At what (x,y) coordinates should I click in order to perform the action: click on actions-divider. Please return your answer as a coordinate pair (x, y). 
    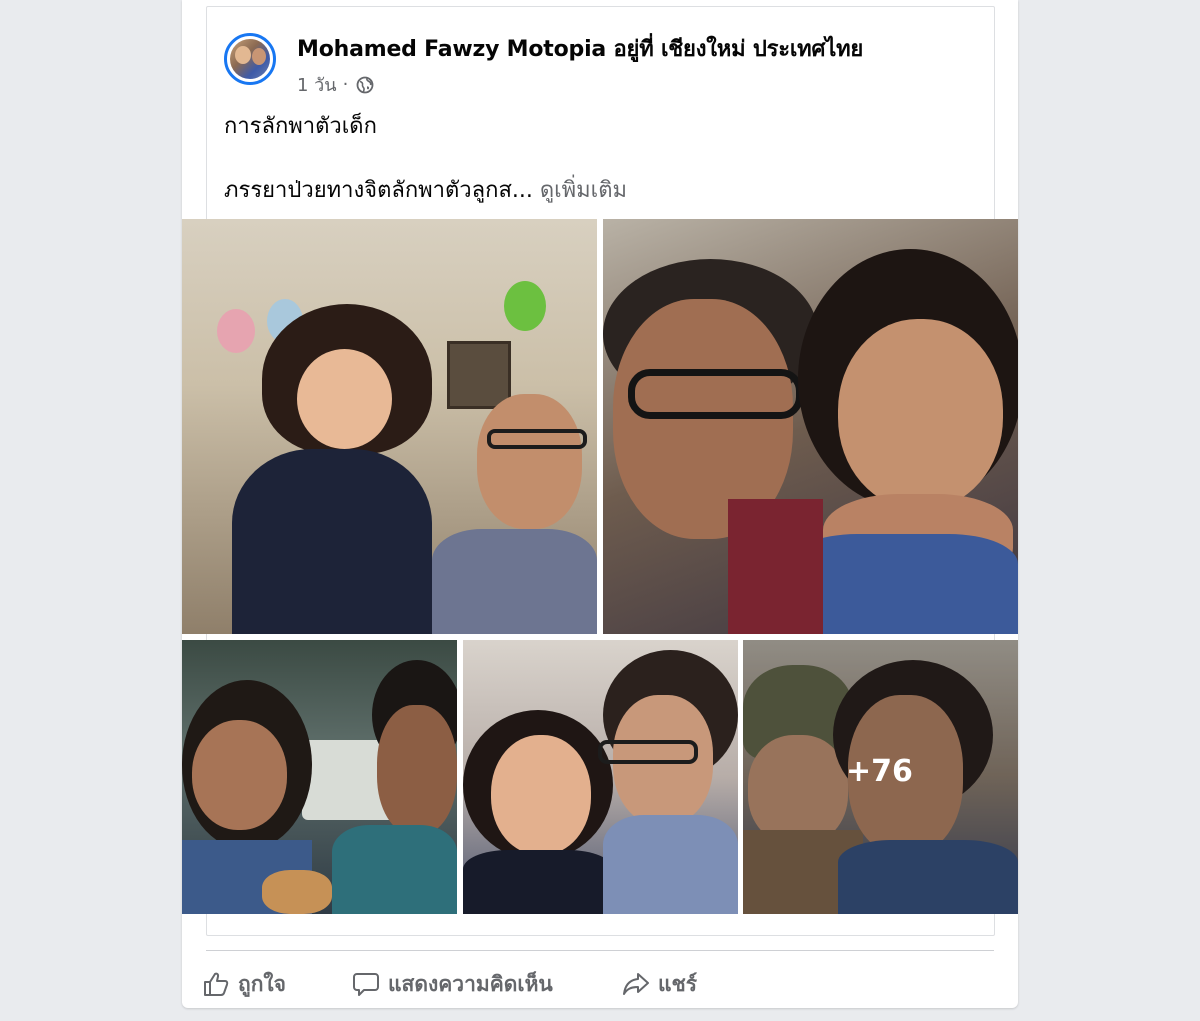
    Looking at the image, I should click on (600, 950).